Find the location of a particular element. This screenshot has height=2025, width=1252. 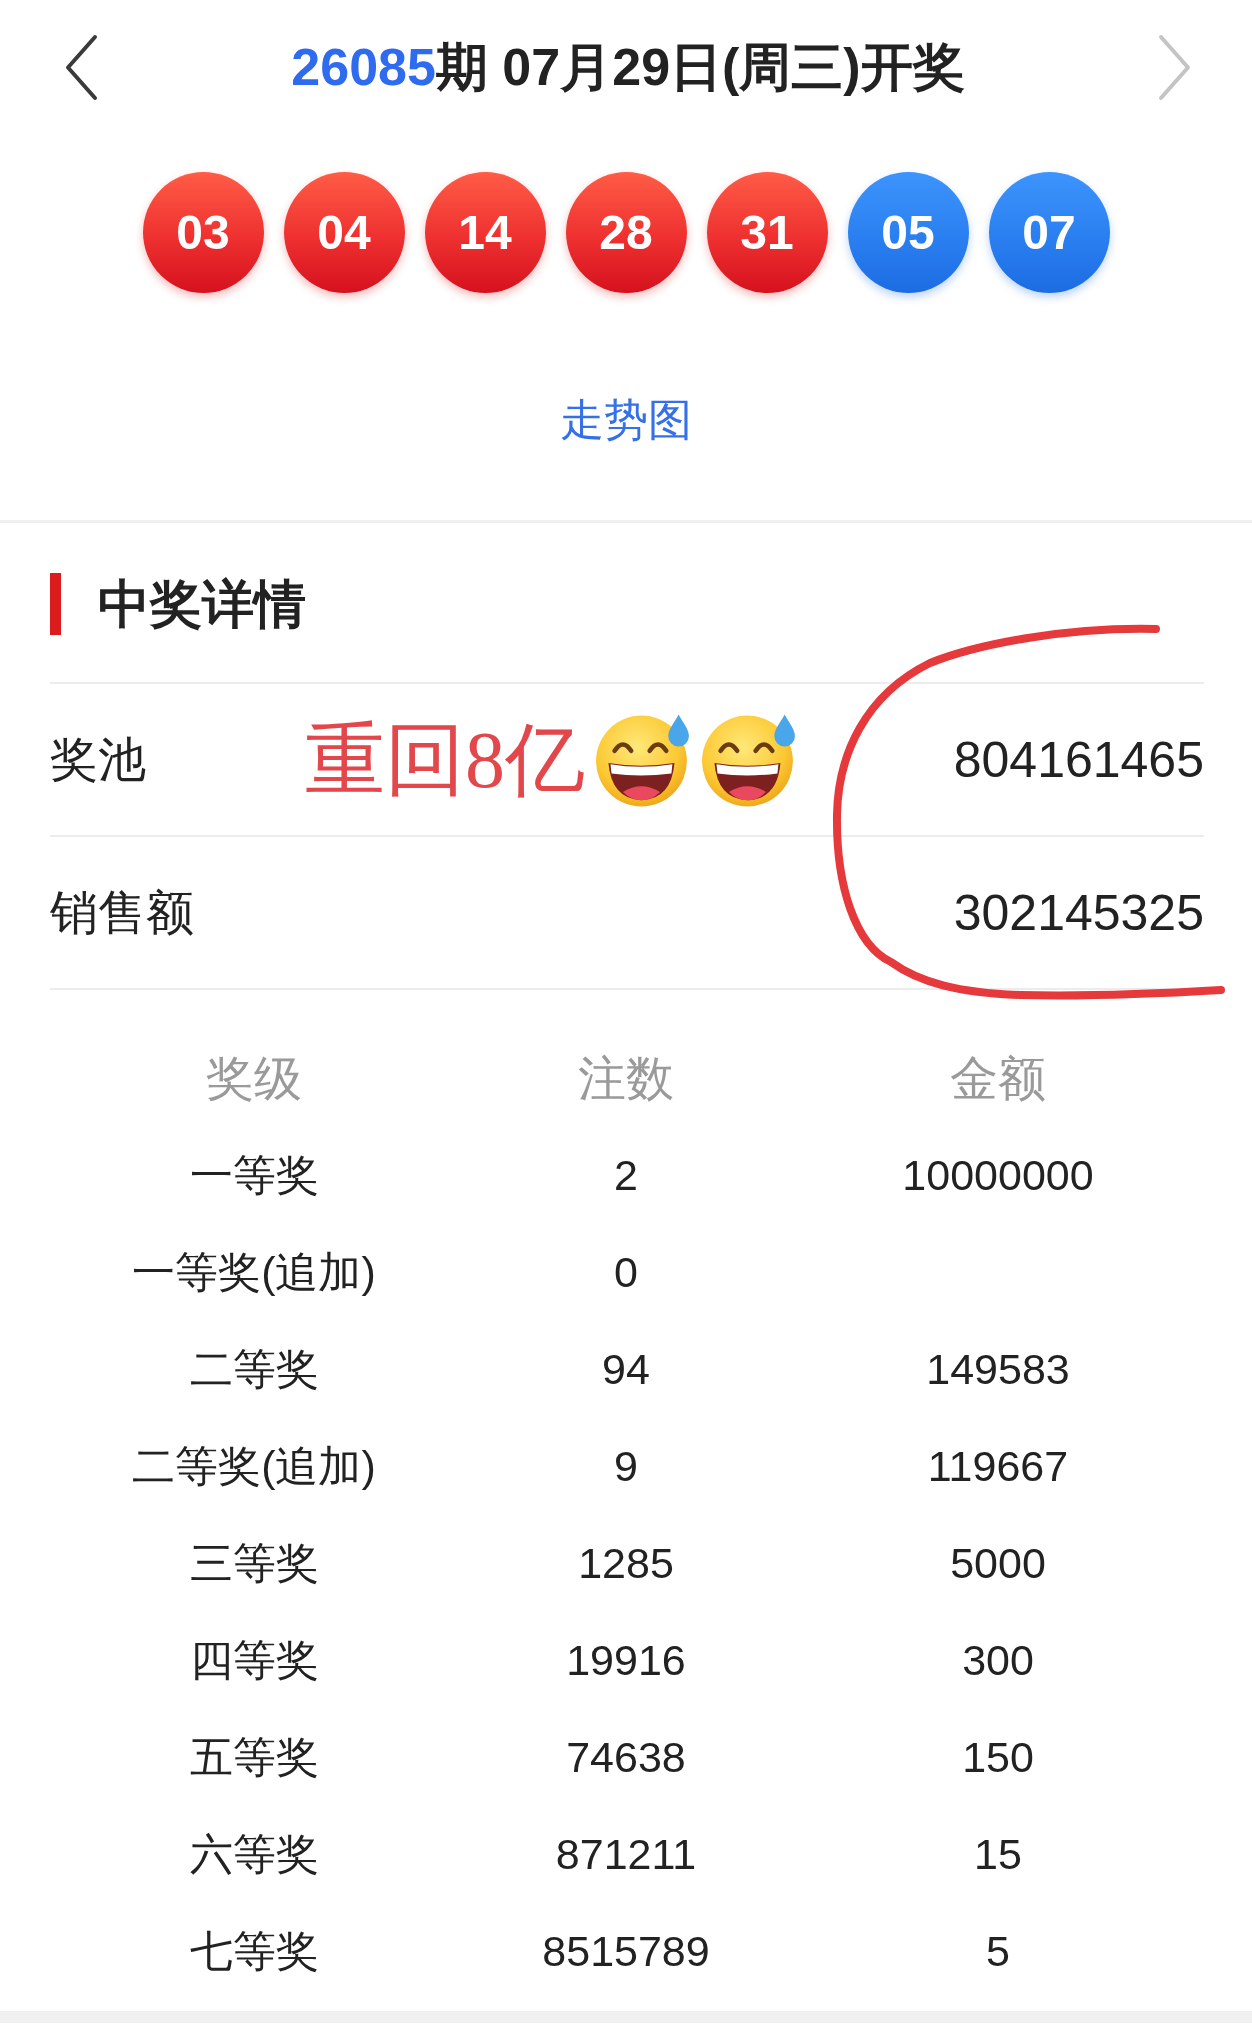

table-cell-text: 六等奖 is located at coordinates (254, 1854).